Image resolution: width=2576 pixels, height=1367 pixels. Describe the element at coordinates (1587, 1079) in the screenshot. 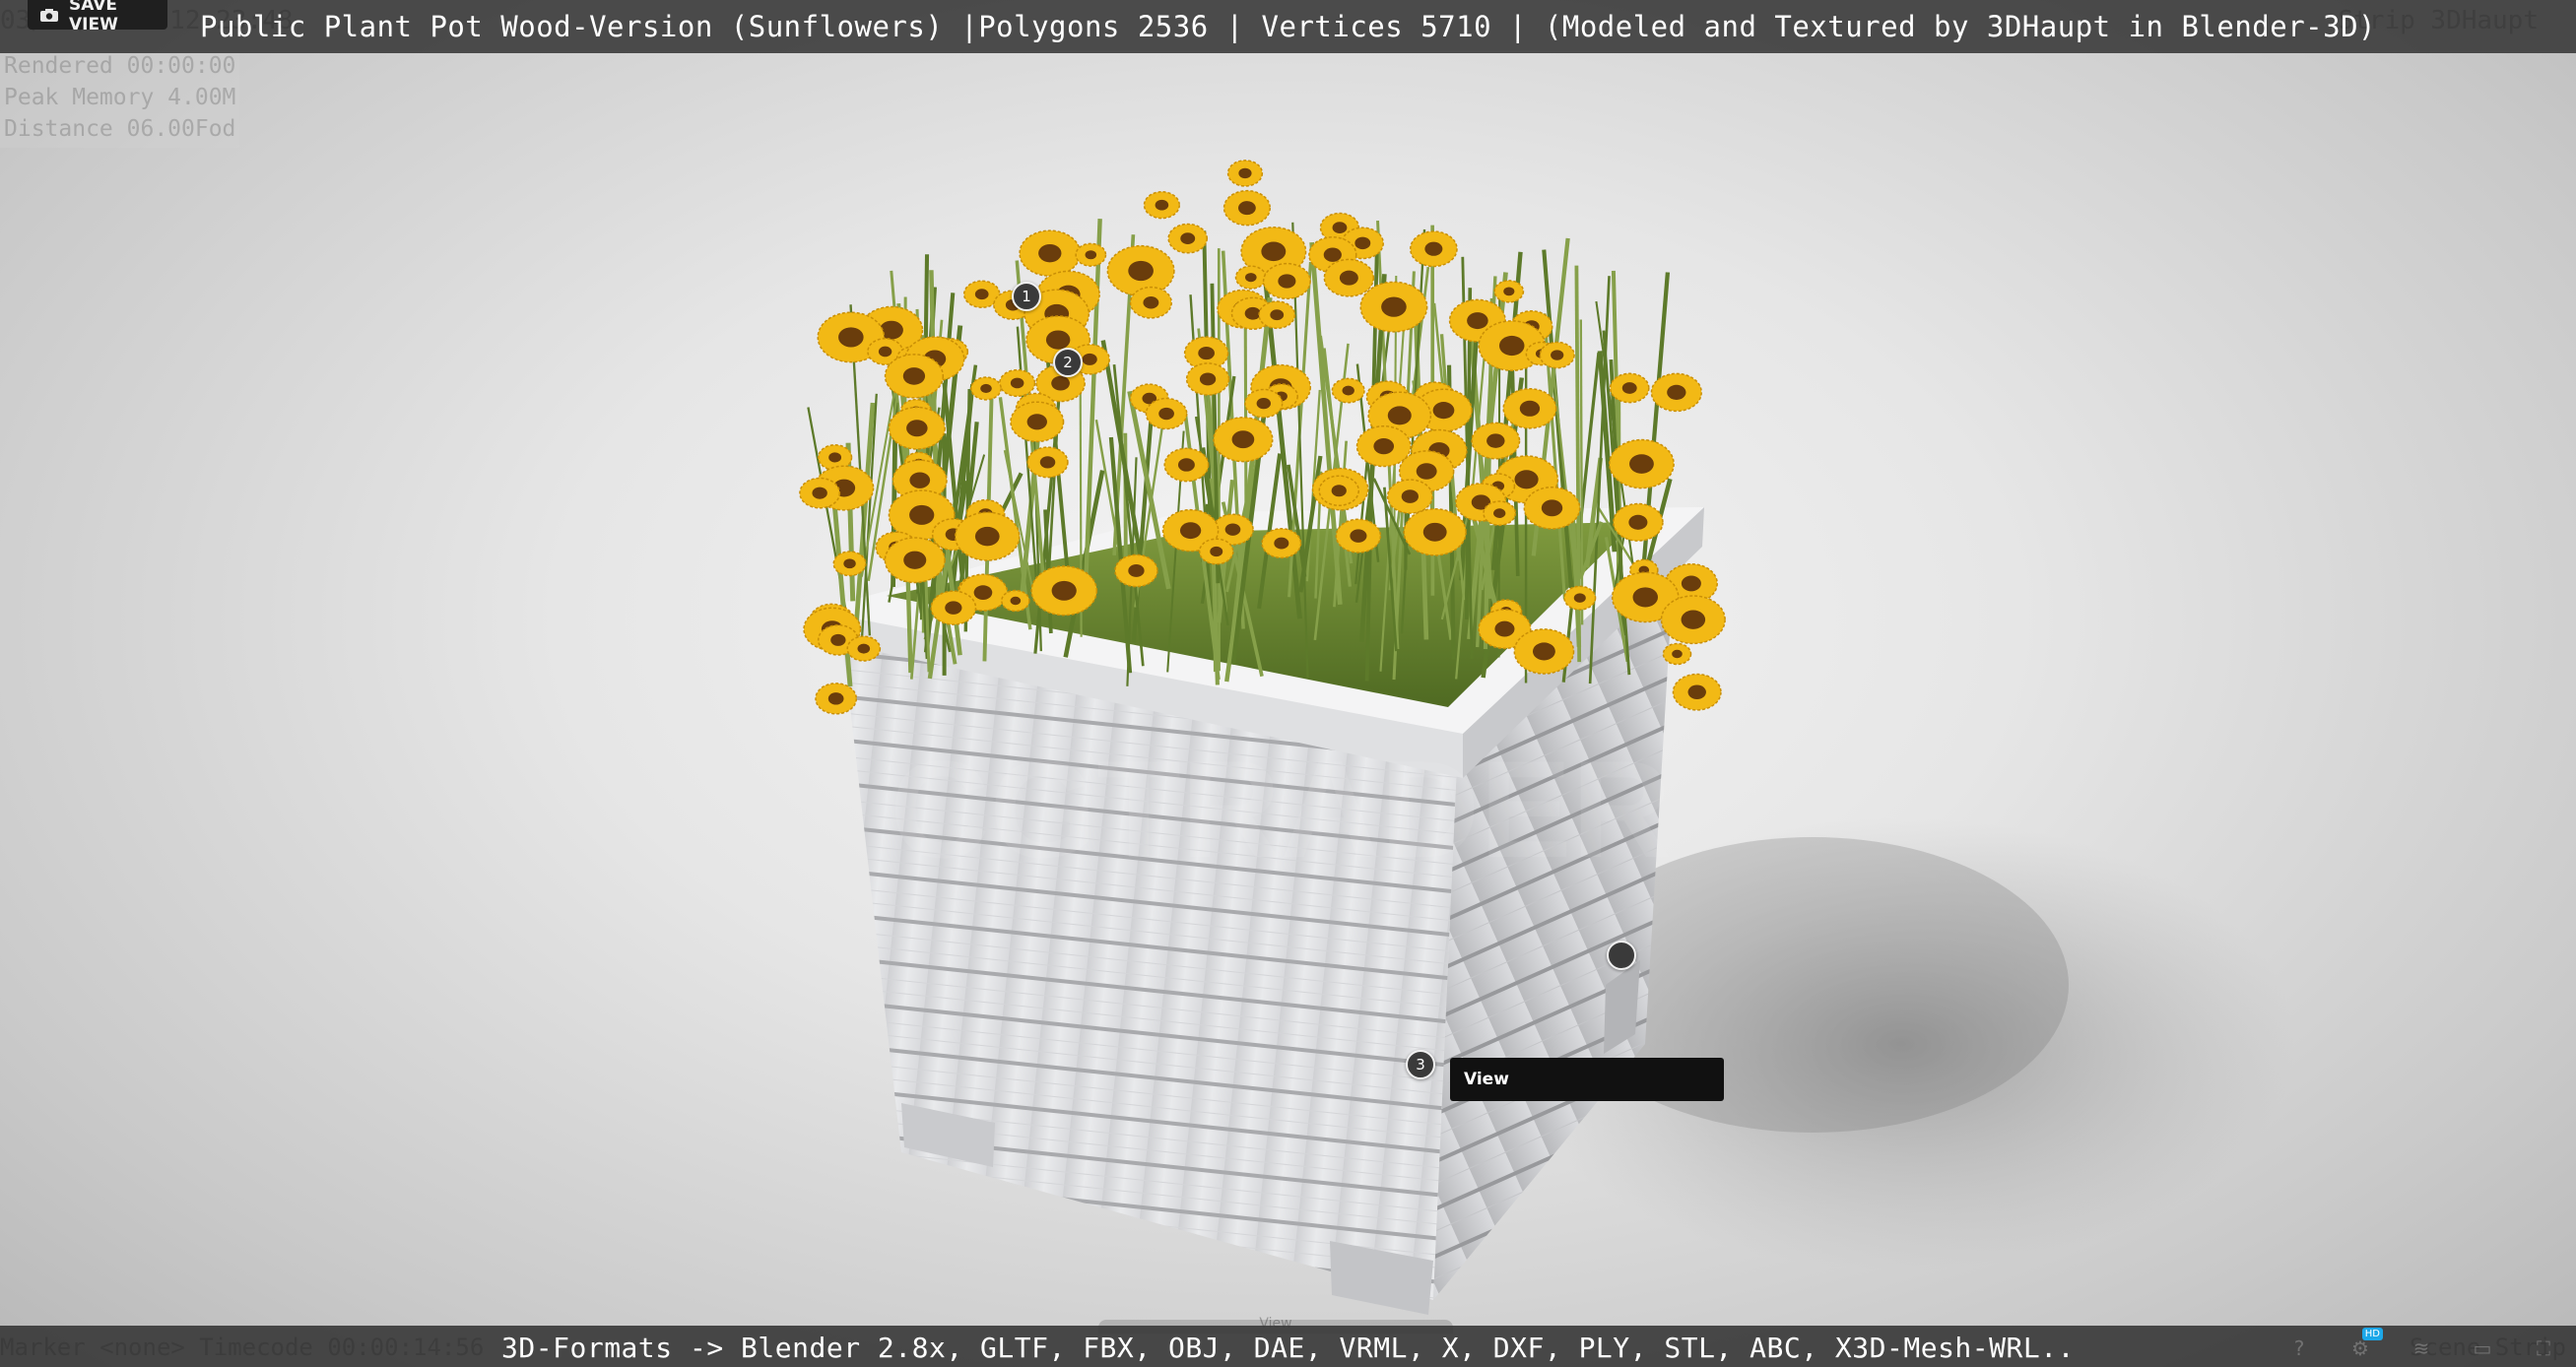

I see `hotspot-tooltip: View` at that location.